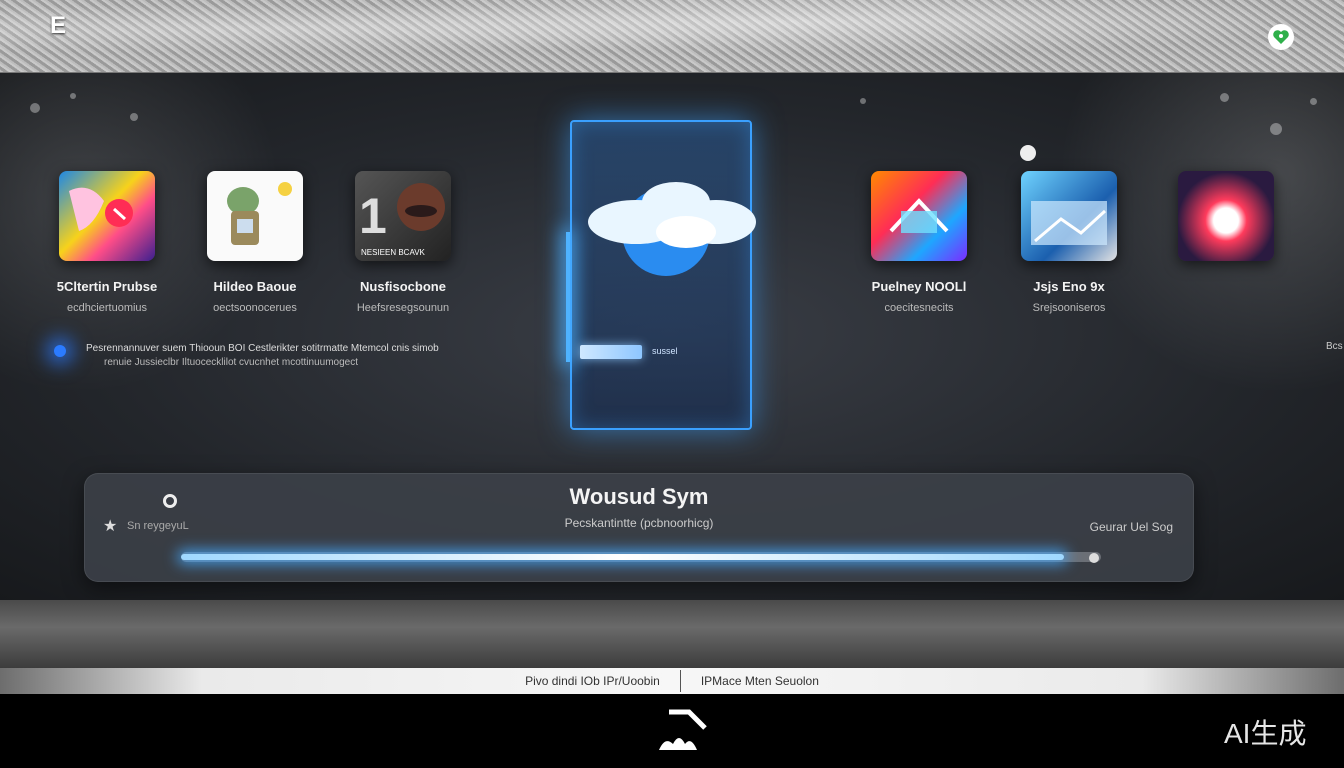 The width and height of the screenshot is (1344, 768). I want to click on bottom-bar: AI生成, so click(672, 731).